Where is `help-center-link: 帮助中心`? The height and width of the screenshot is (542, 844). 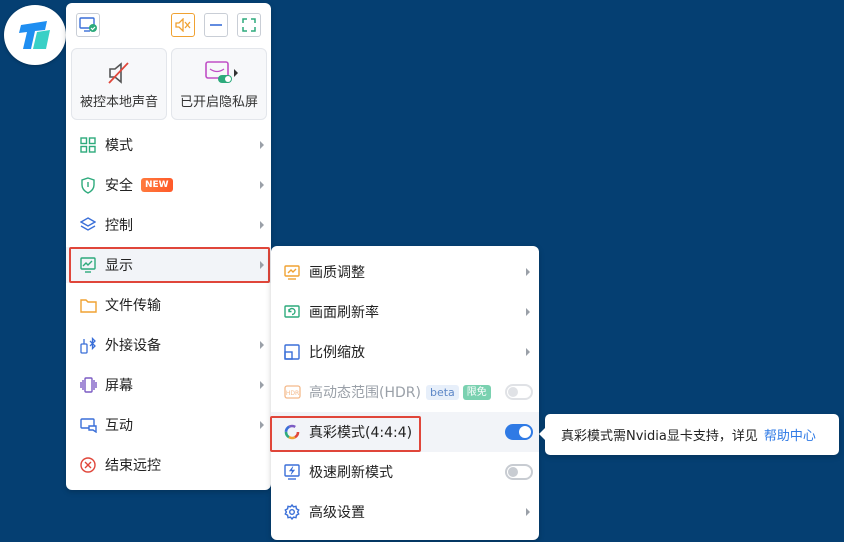
help-center-link: 帮助中心 is located at coordinates (790, 434).